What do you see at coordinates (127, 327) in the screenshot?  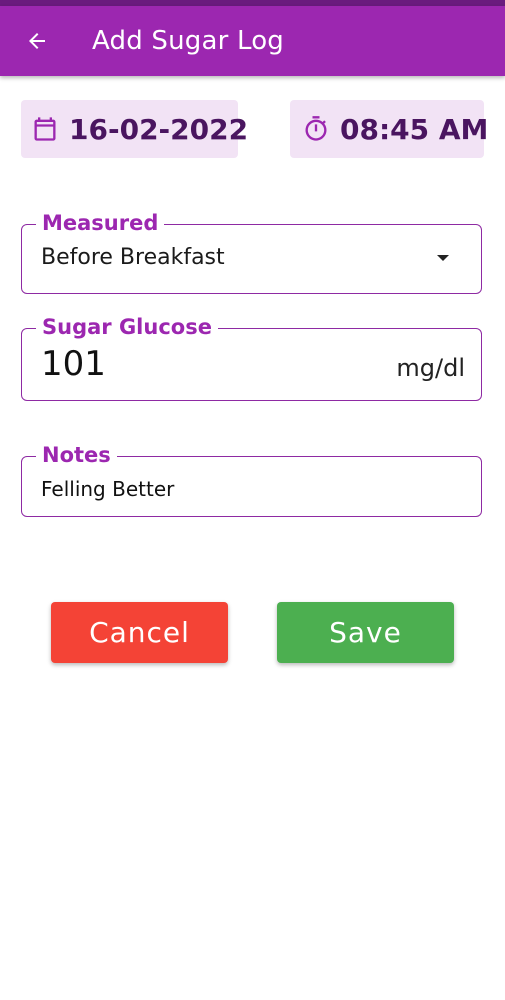 I see `sugar-glucose-label: Sugar Glucose` at bounding box center [127, 327].